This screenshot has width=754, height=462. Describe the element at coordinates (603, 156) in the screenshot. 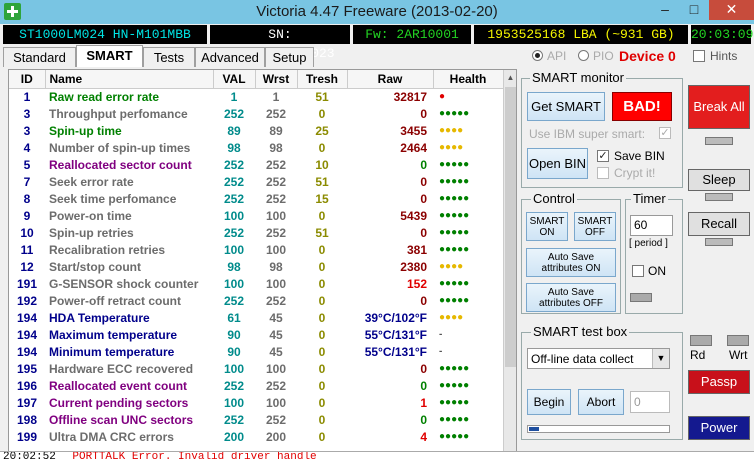

I see `save-bin-checkbox: ✓` at that location.